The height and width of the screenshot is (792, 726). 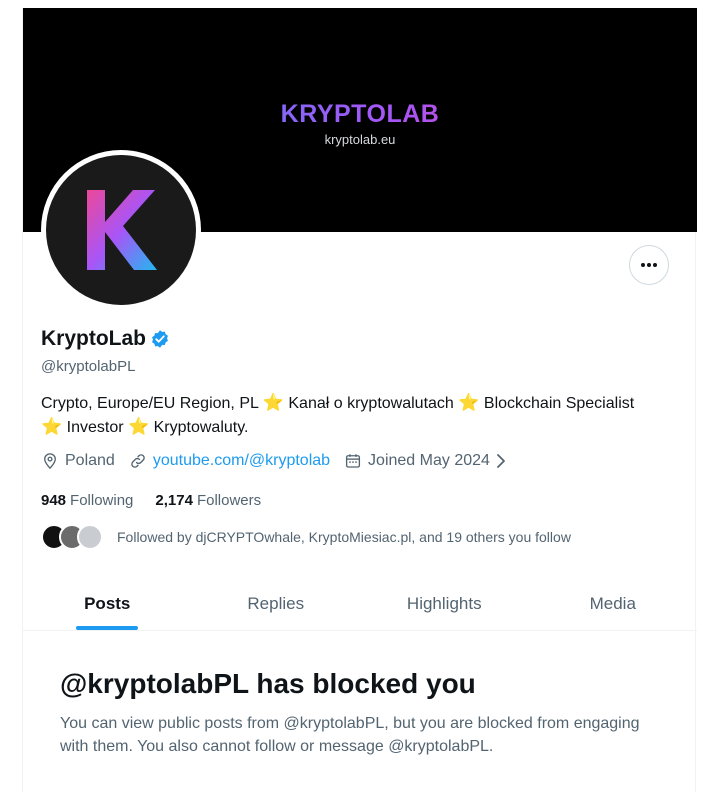 I want to click on kryptolab-logo-icon, so click(x=122, y=230).